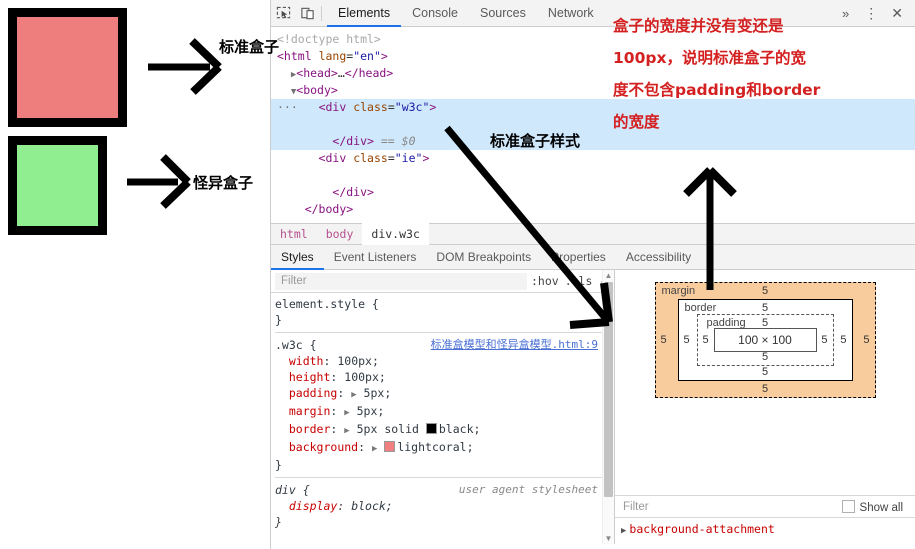 Image resolution: width=915 pixels, height=549 pixels. I want to click on devtools-tabbar-right: » ⋮ ✕, so click(874, 13).